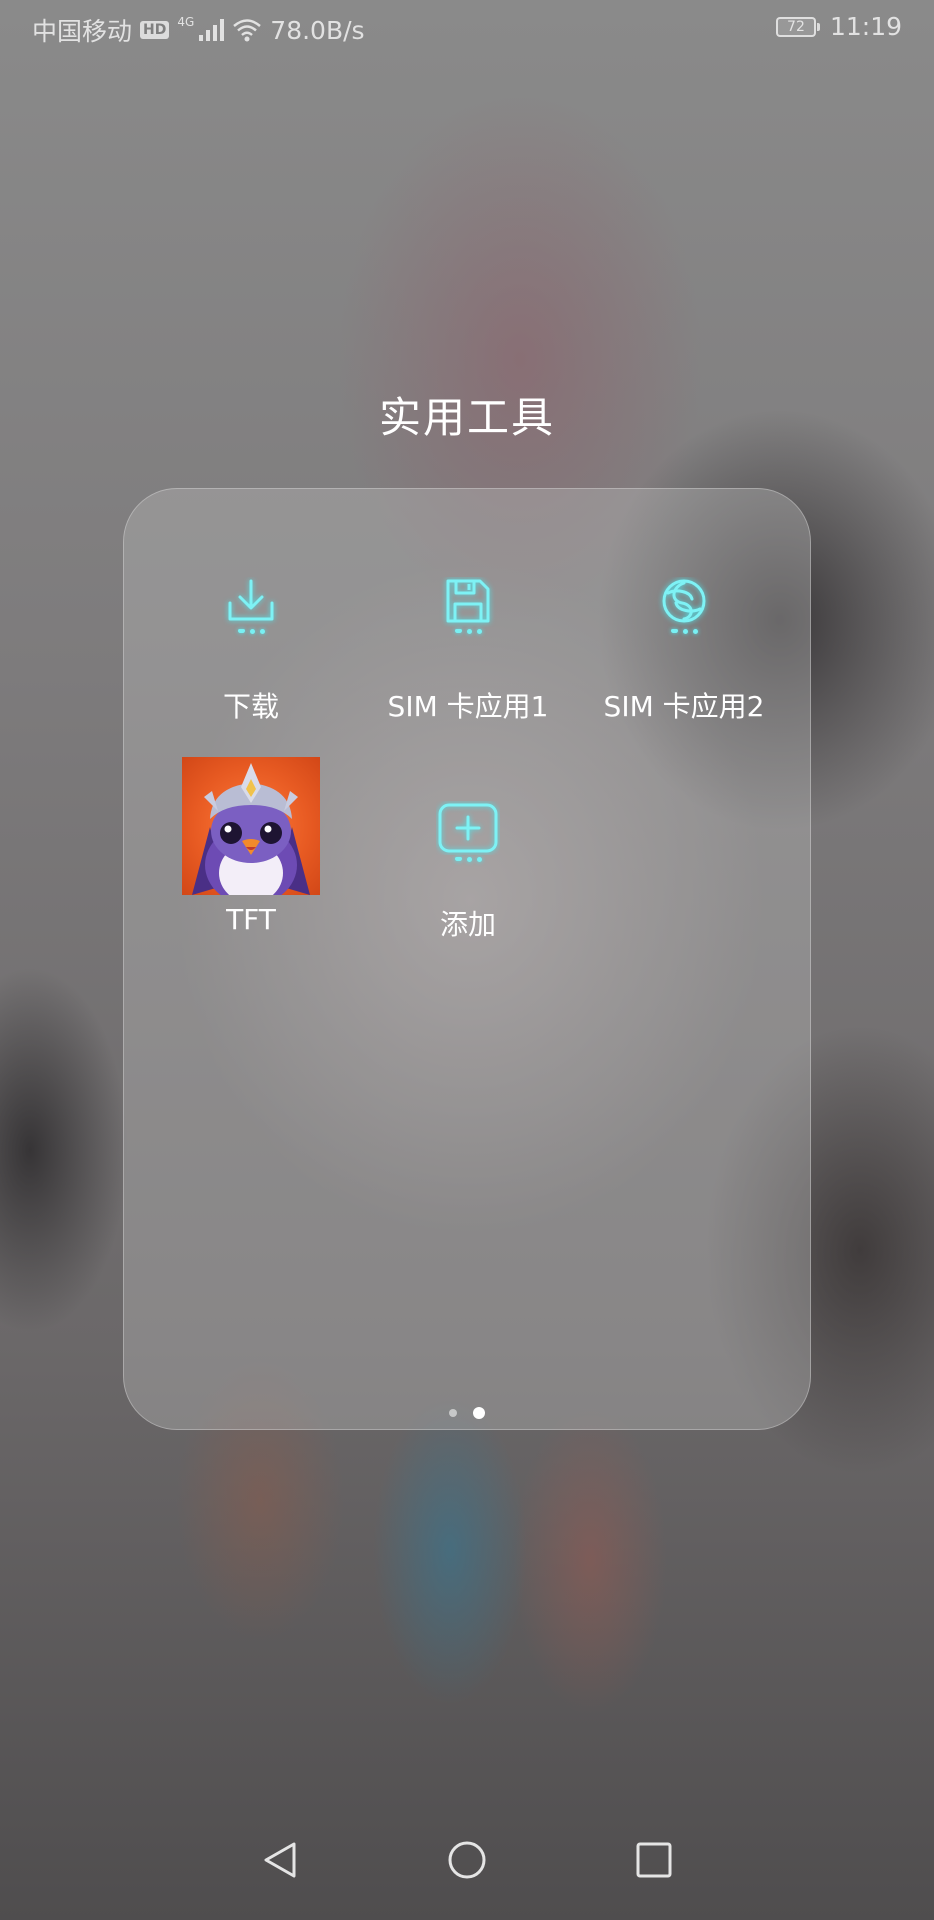  Describe the element at coordinates (212, 30) in the screenshot. I see `signal-icon` at that location.